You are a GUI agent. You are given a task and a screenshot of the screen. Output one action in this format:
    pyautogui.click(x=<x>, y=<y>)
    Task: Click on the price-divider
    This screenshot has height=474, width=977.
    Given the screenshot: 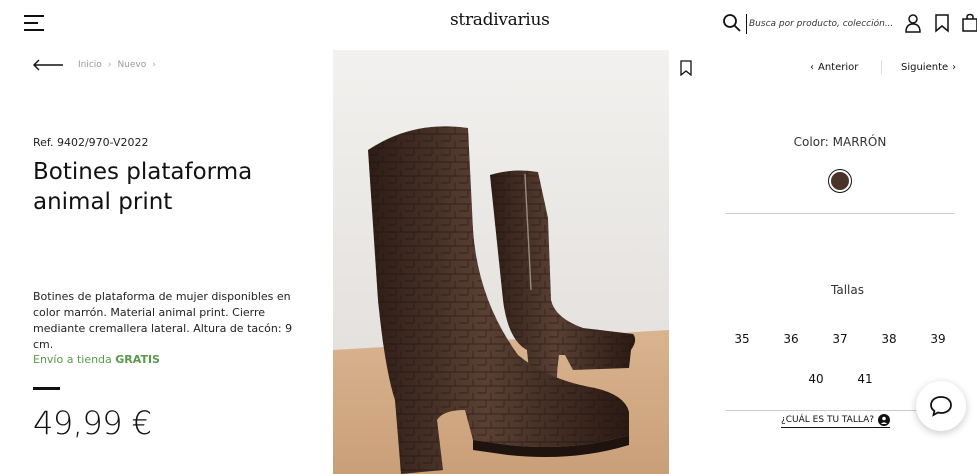 What is the action you would take?
    pyautogui.click(x=46, y=388)
    